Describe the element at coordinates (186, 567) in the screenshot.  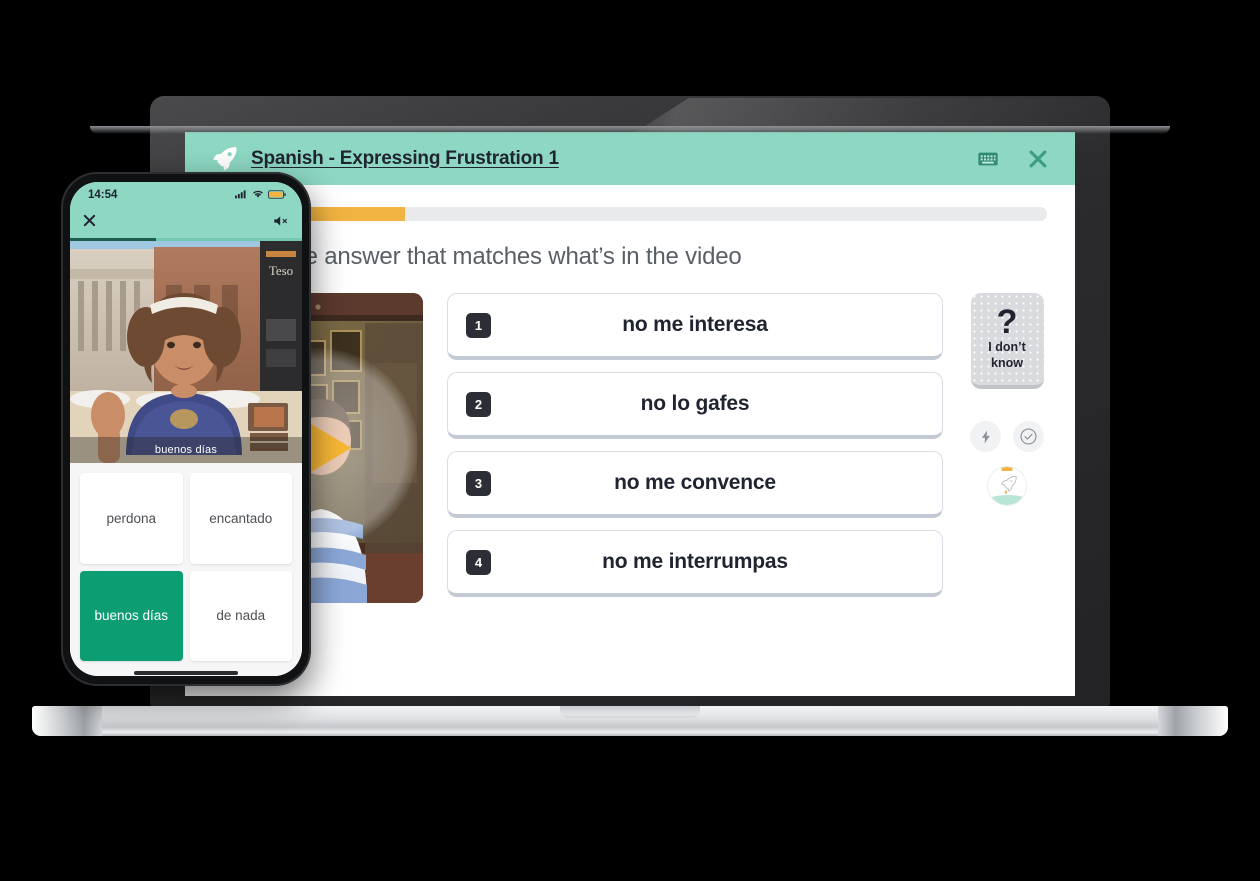
I see `phone-answer-grid: perdona encantado buenos días de nada` at that location.